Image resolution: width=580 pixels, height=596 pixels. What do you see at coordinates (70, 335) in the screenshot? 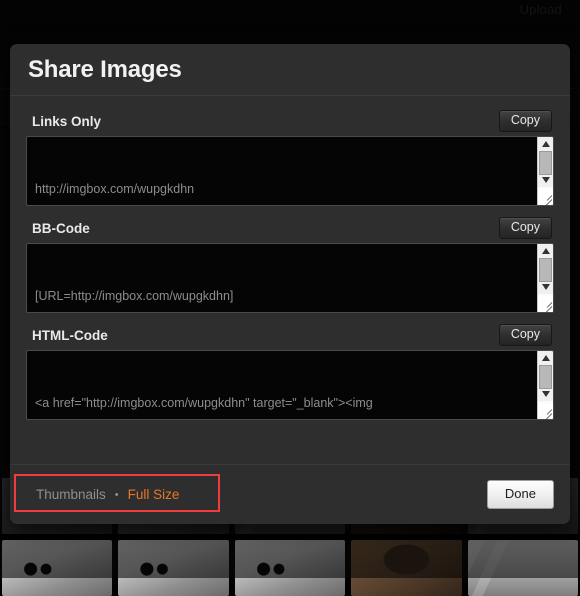
I see `field-label-html-code: HTML-Code` at bounding box center [70, 335].